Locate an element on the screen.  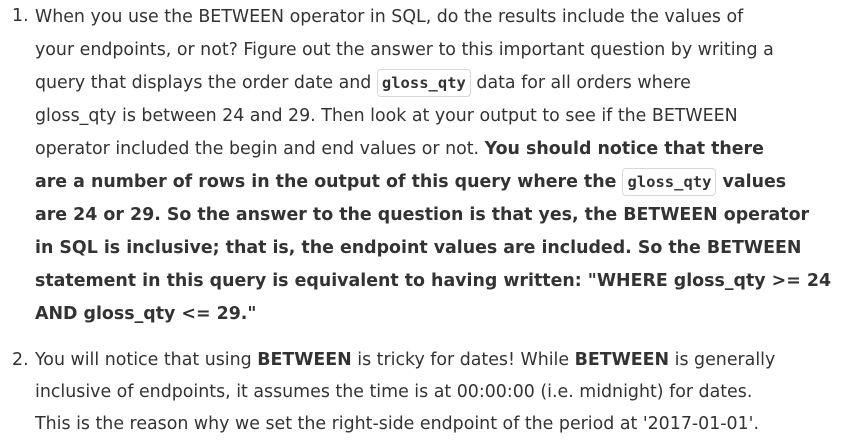
text-span: is generally is located at coordinates (722, 360).